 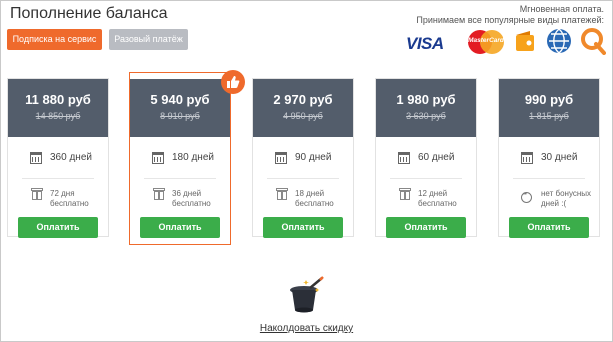 What do you see at coordinates (71, 157) in the screenshot?
I see `tariff-days: 360 дней` at bounding box center [71, 157].